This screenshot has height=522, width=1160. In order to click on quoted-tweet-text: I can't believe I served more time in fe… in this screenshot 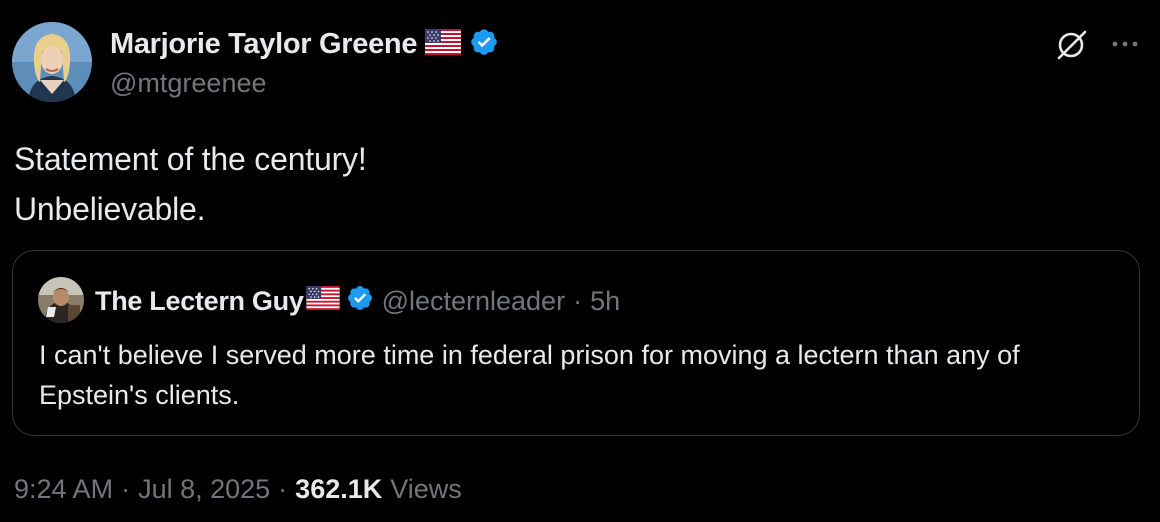, I will do `click(529, 375)`.